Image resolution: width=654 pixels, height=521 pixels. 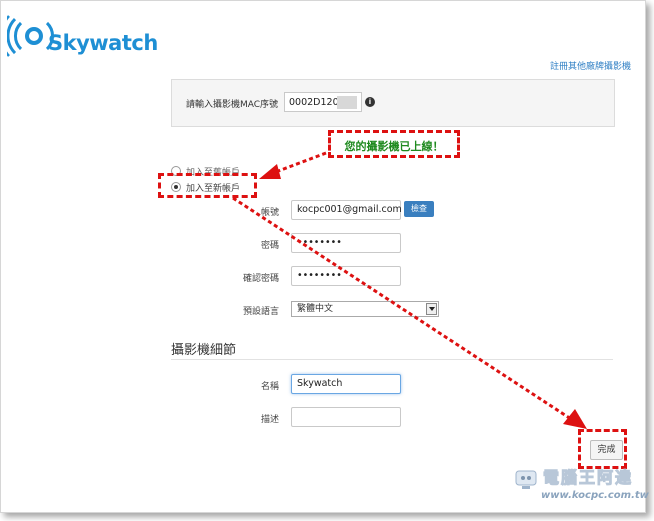 What do you see at coordinates (588, 478) in the screenshot?
I see `watermark-title: 電腦王阿達` at bounding box center [588, 478].